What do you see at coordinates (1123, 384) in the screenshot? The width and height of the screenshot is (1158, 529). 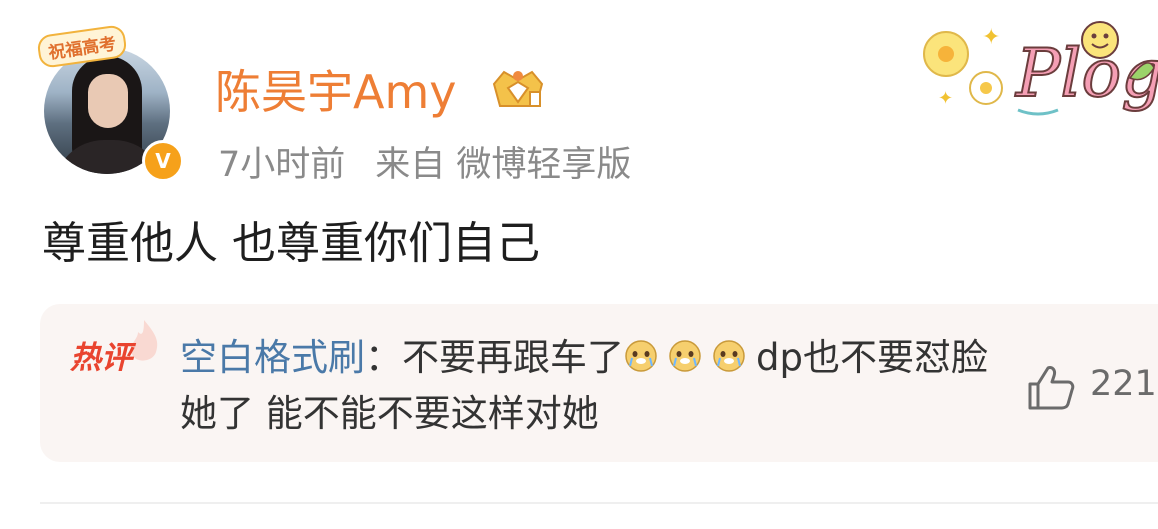 I see `like-count: 221` at bounding box center [1123, 384].